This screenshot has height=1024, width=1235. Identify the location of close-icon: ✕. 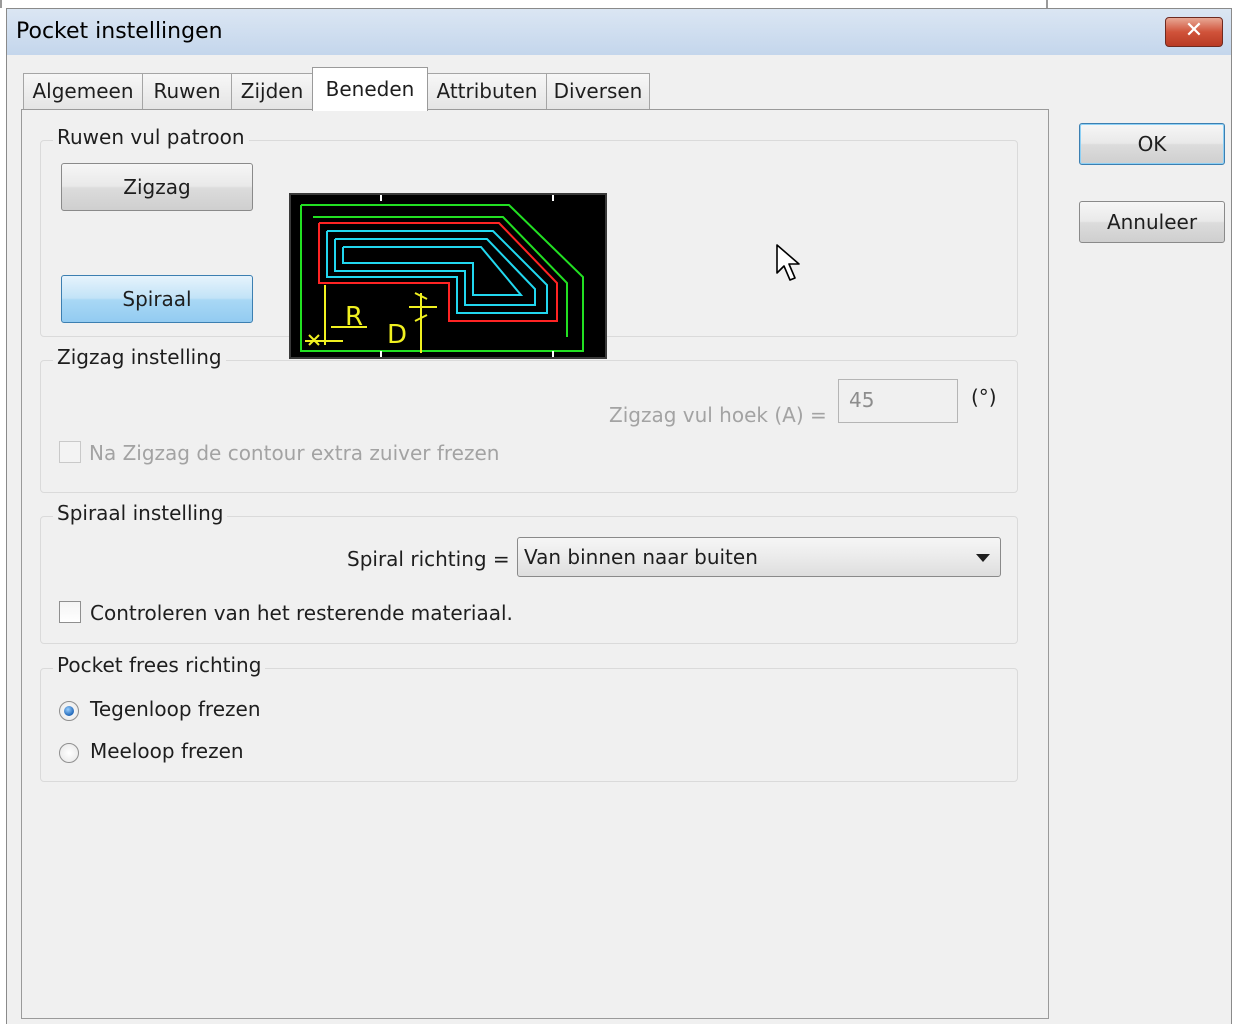
(1194, 30).